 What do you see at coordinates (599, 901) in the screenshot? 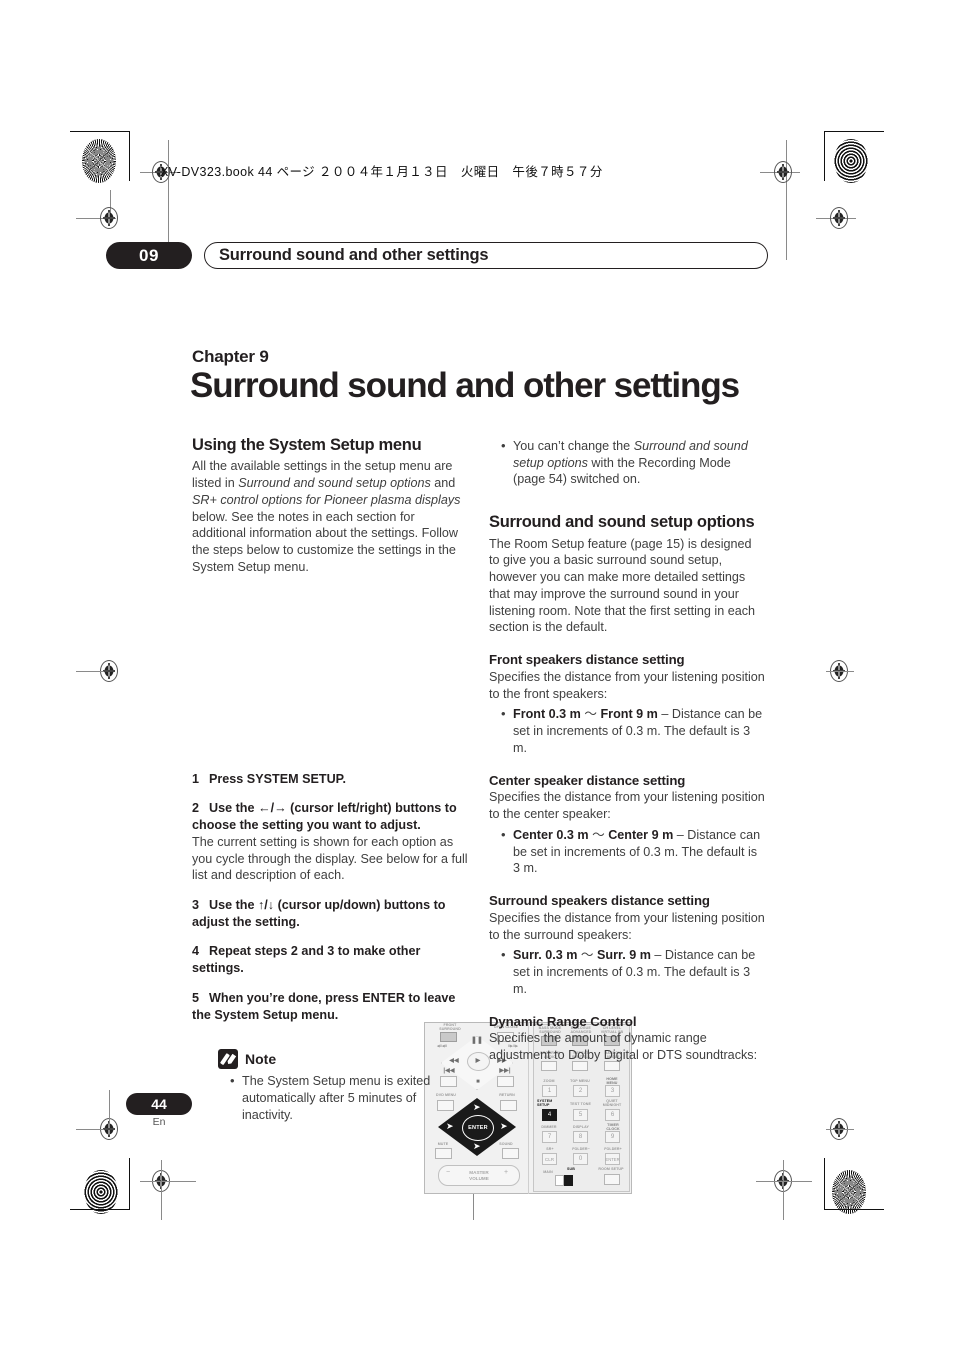
I see `subsection-heading-surround-speakers: Surround speakers distance setting` at bounding box center [599, 901].